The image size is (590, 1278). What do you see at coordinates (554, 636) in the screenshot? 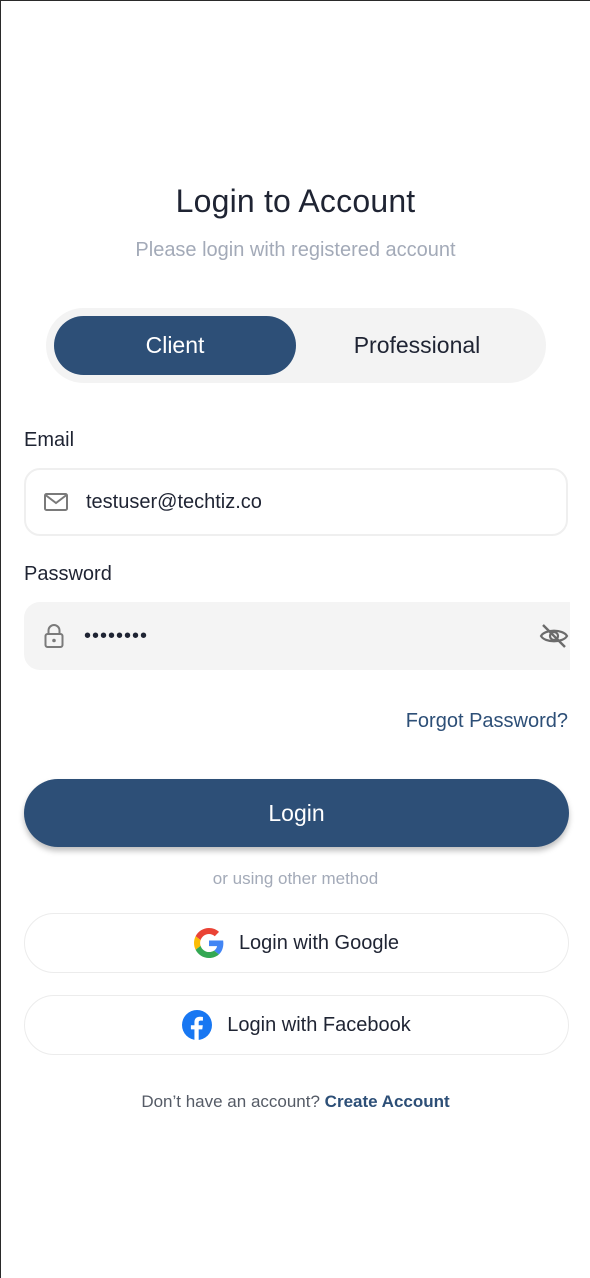
I see `eye-off-icon` at bounding box center [554, 636].